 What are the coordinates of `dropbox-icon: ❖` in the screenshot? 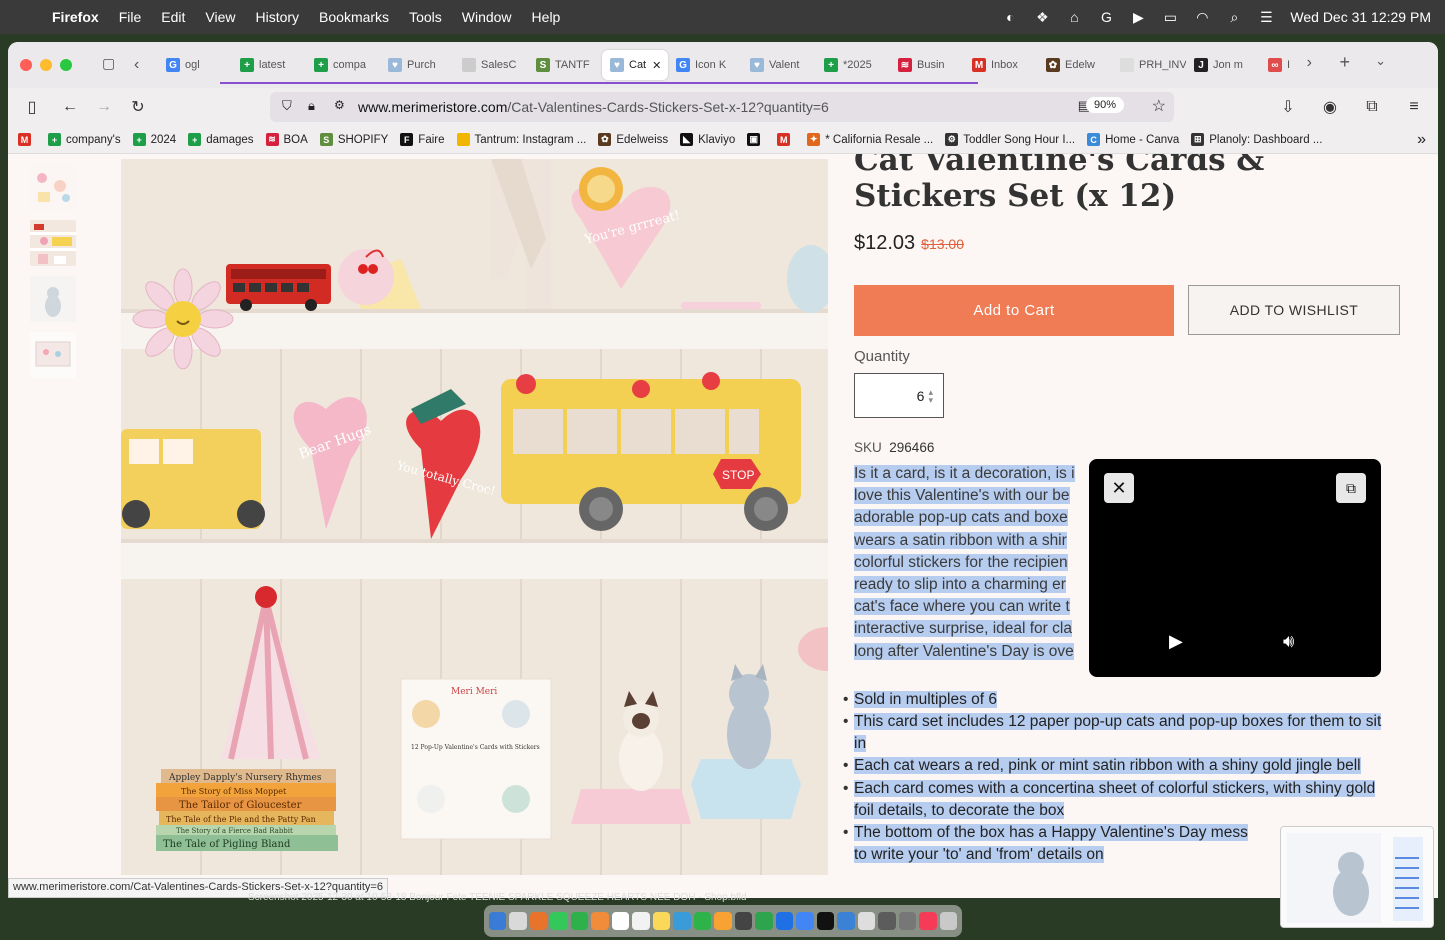 It's located at (1042, 17).